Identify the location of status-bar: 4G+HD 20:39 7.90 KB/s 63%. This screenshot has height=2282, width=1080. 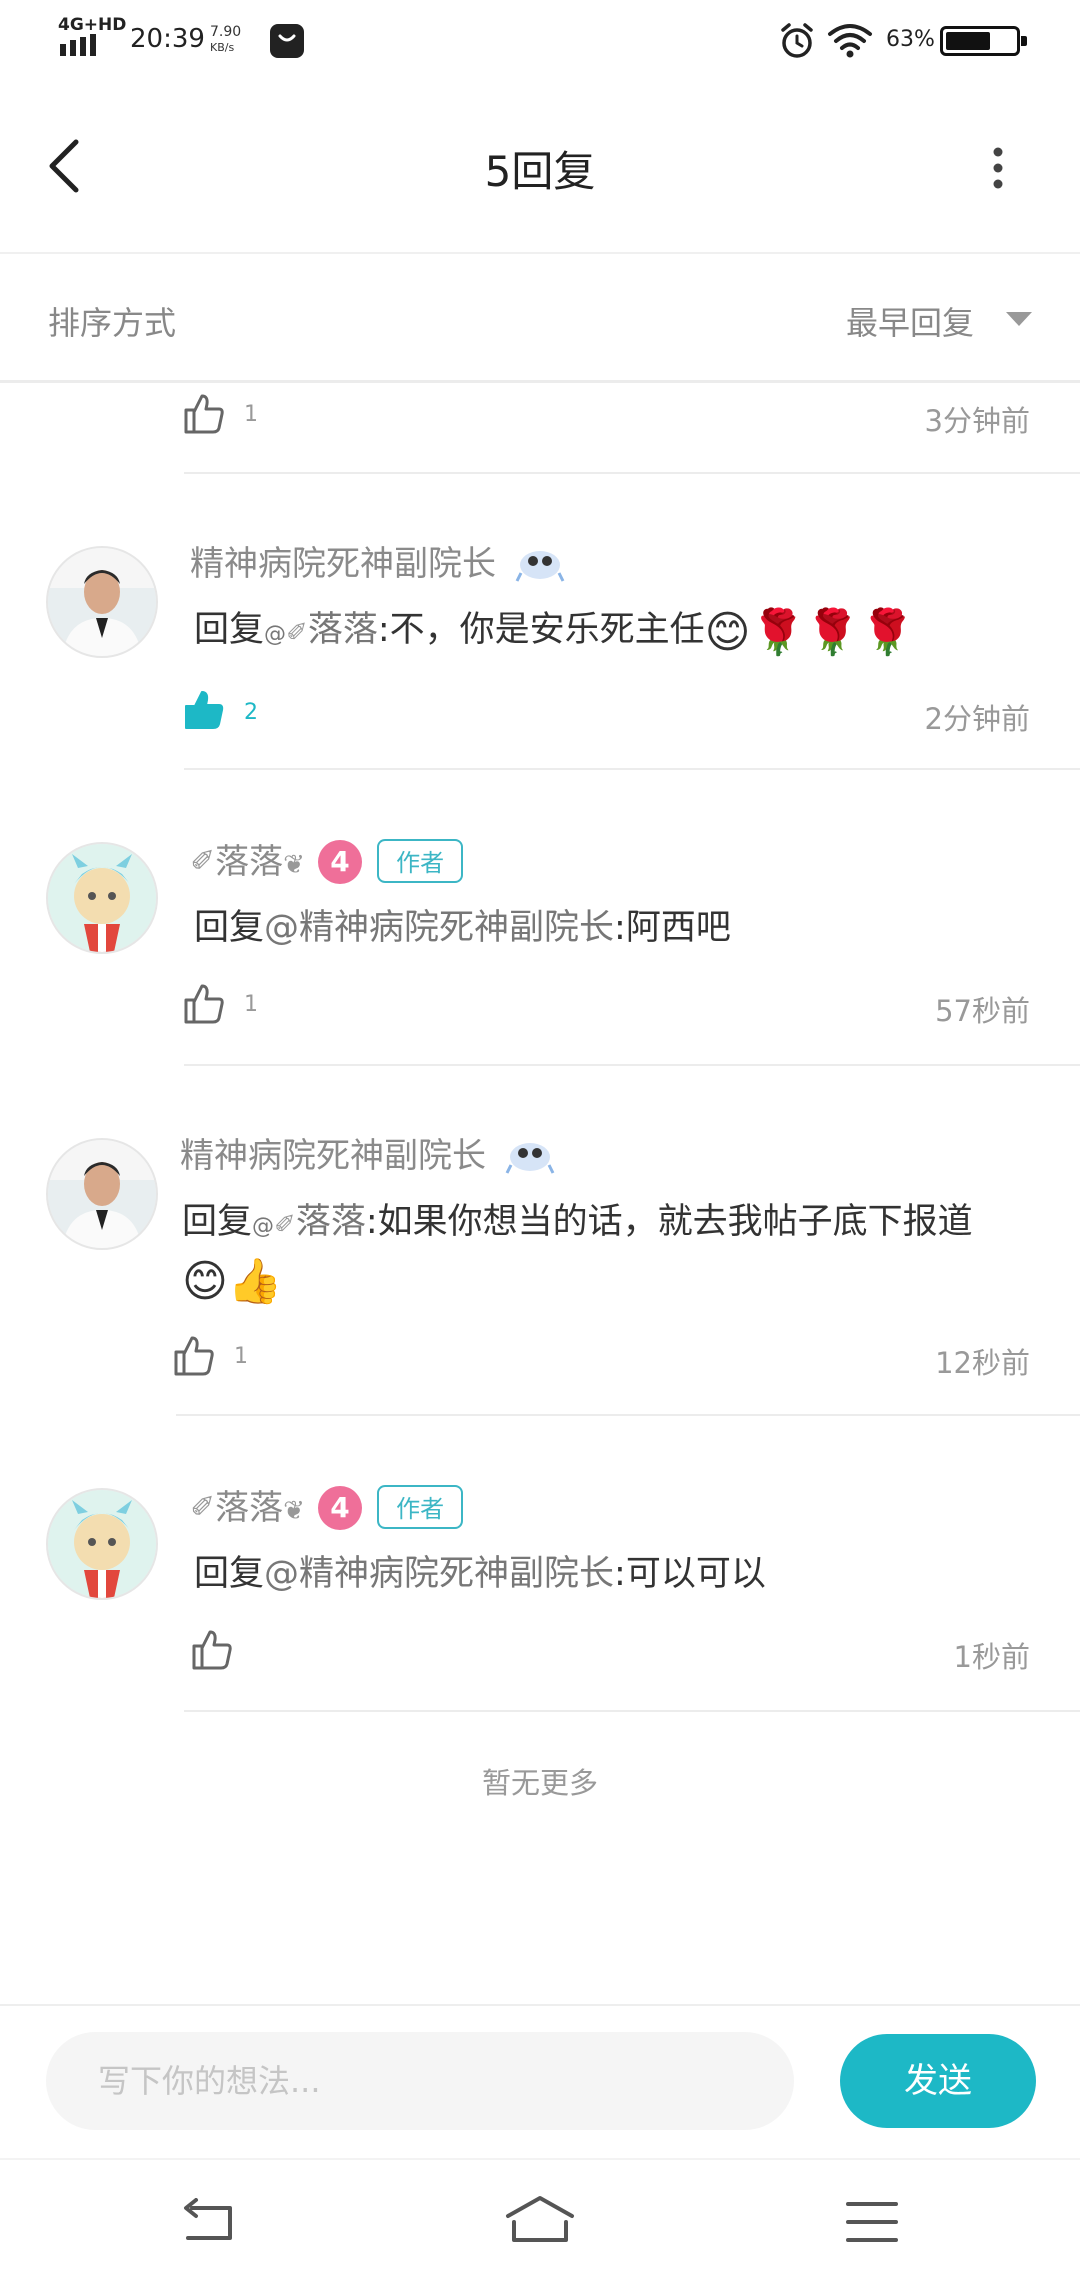
(540, 40).